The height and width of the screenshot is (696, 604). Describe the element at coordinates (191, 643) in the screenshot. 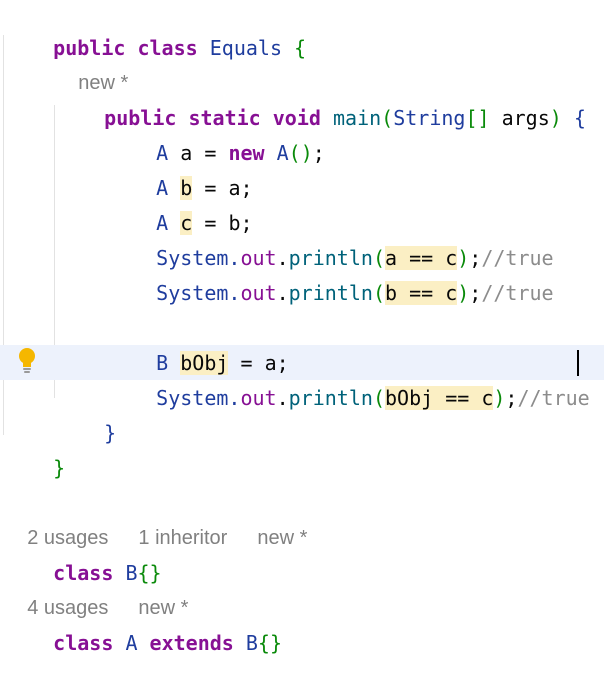

I see `keyword: extends` at that location.